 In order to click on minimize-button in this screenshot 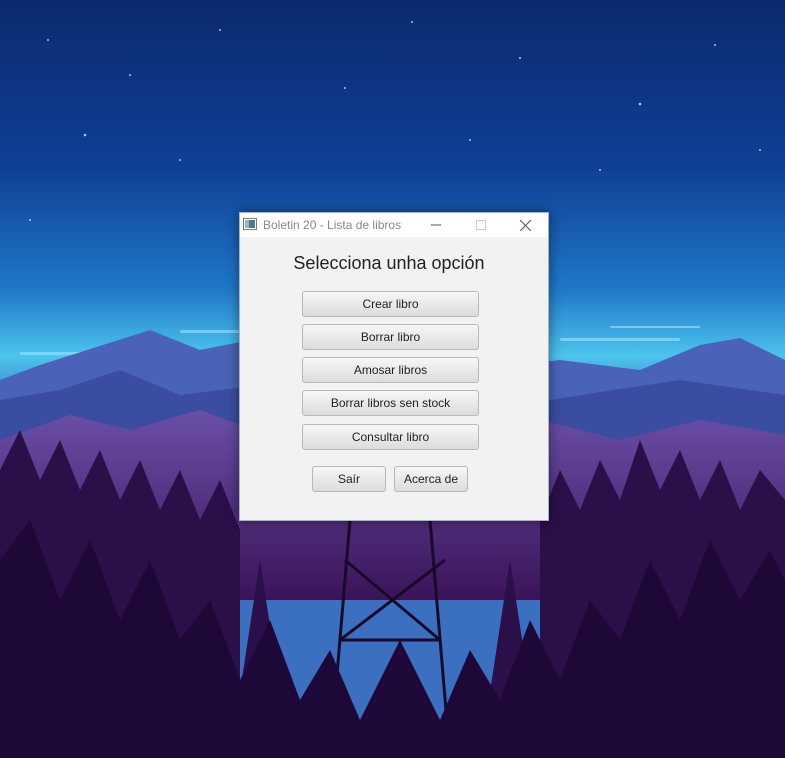, I will do `click(435, 225)`.